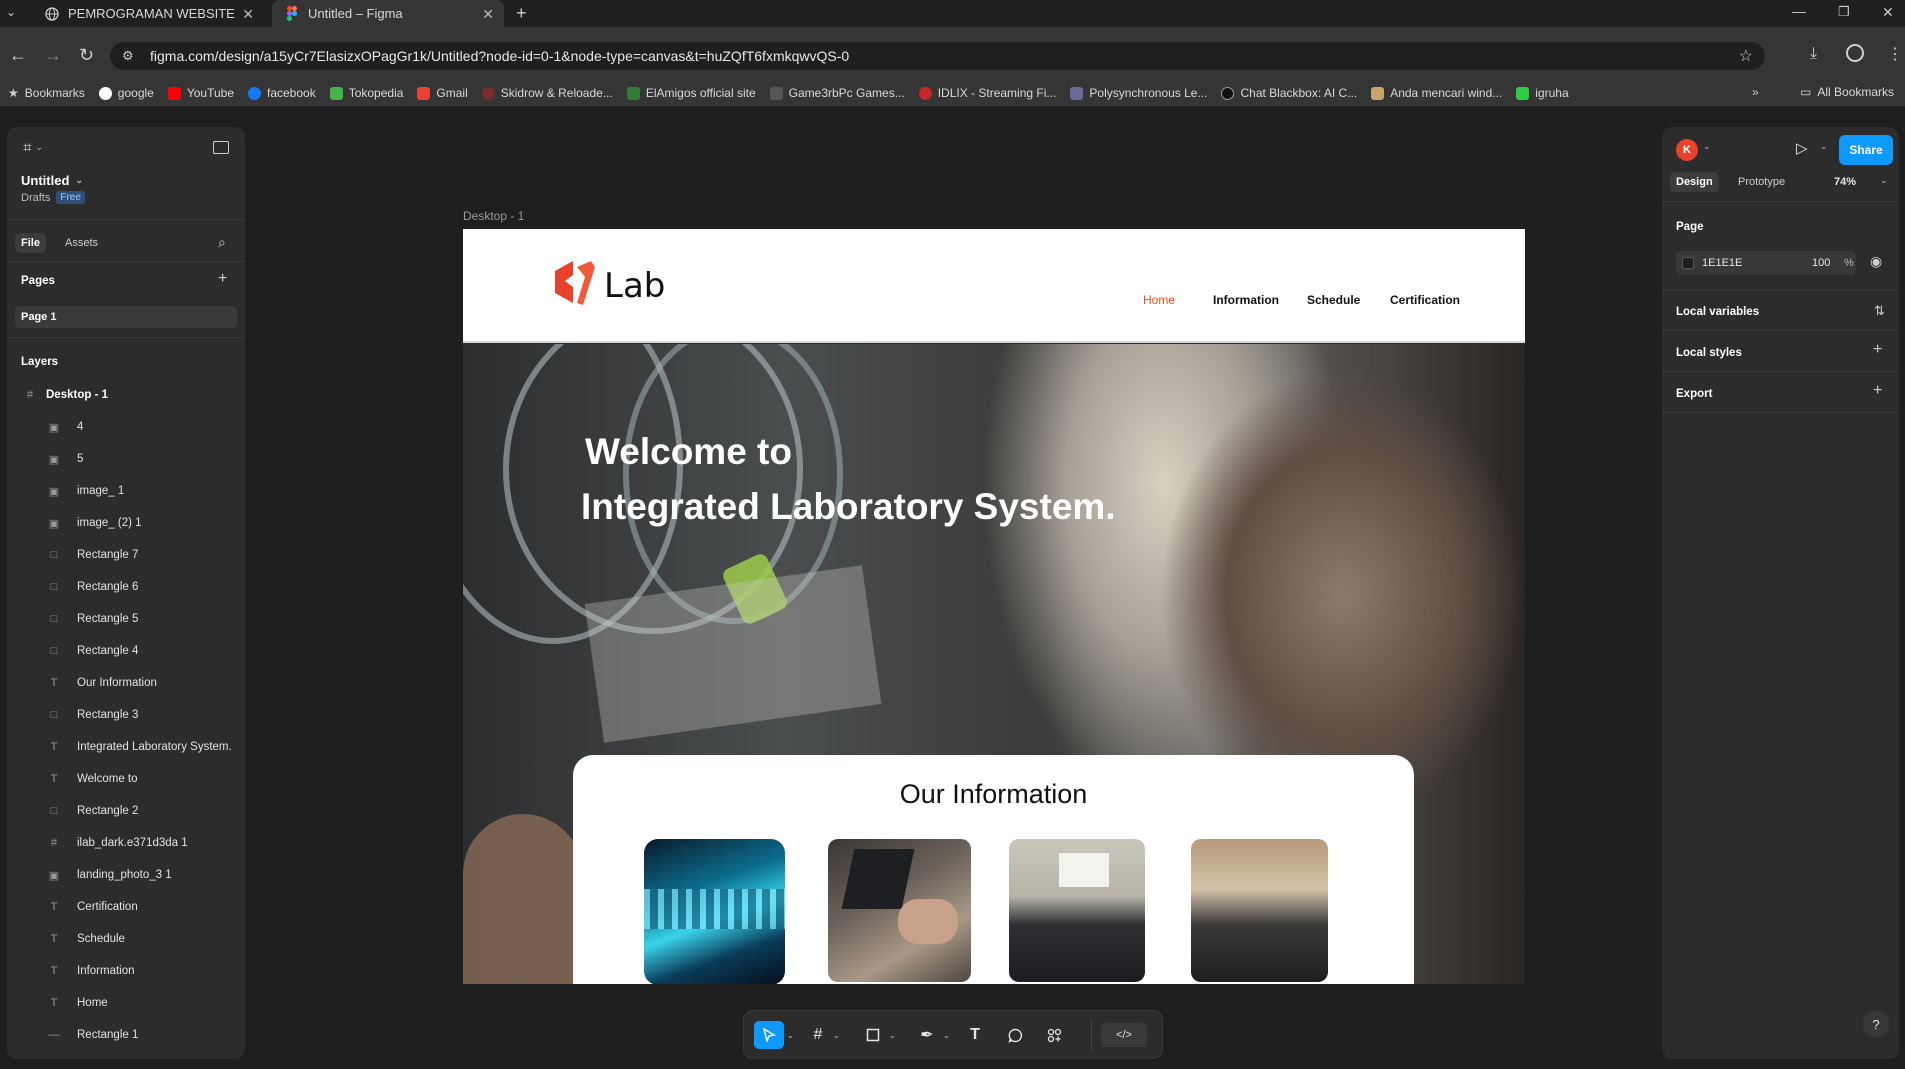 The width and height of the screenshot is (1905, 1069). Describe the element at coordinates (128, 56) in the screenshot. I see `site-settings-icon: ⚙` at that location.